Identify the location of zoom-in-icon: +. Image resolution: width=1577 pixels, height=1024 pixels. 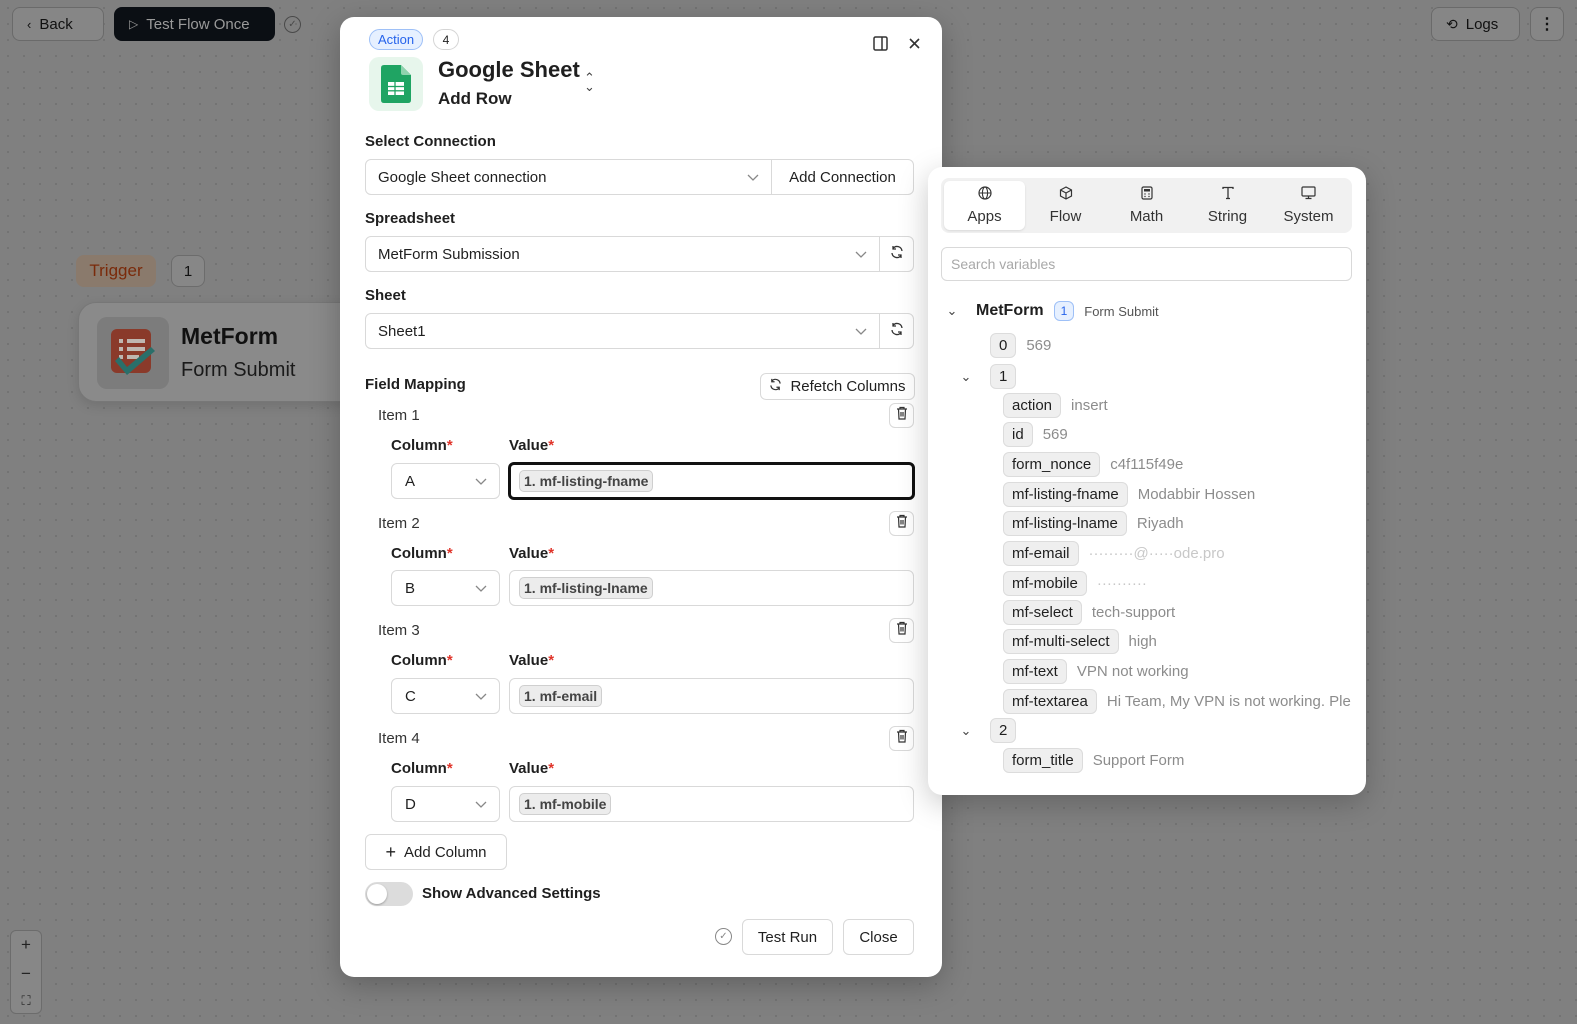
(26, 945).